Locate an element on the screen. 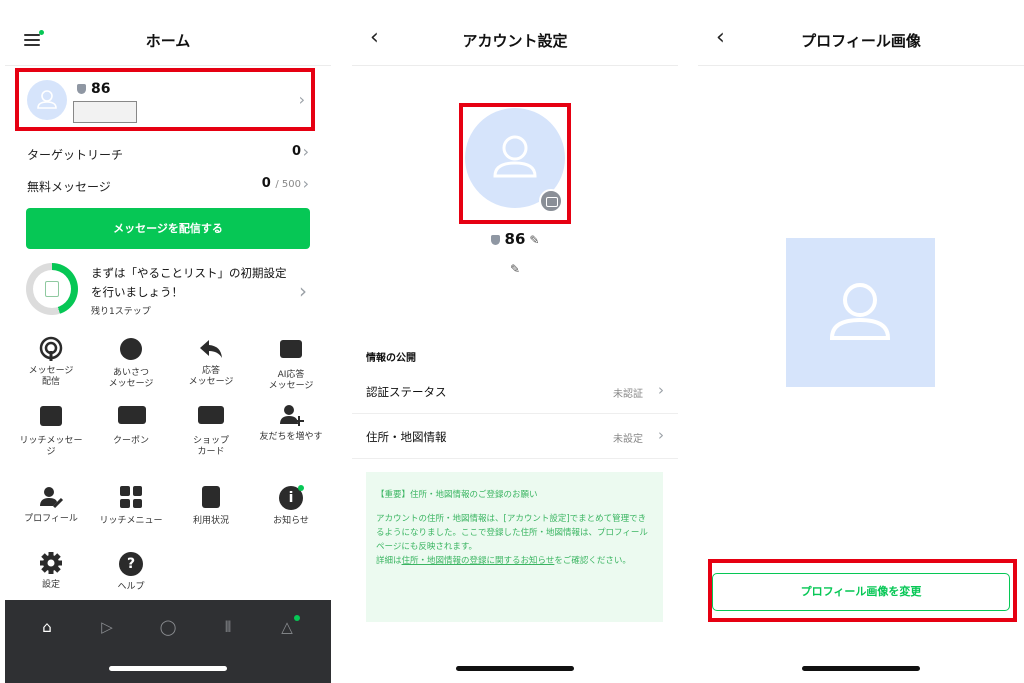 This screenshot has height=683, width=1024. edit-description-icon: ✎ is located at coordinates (515, 269).